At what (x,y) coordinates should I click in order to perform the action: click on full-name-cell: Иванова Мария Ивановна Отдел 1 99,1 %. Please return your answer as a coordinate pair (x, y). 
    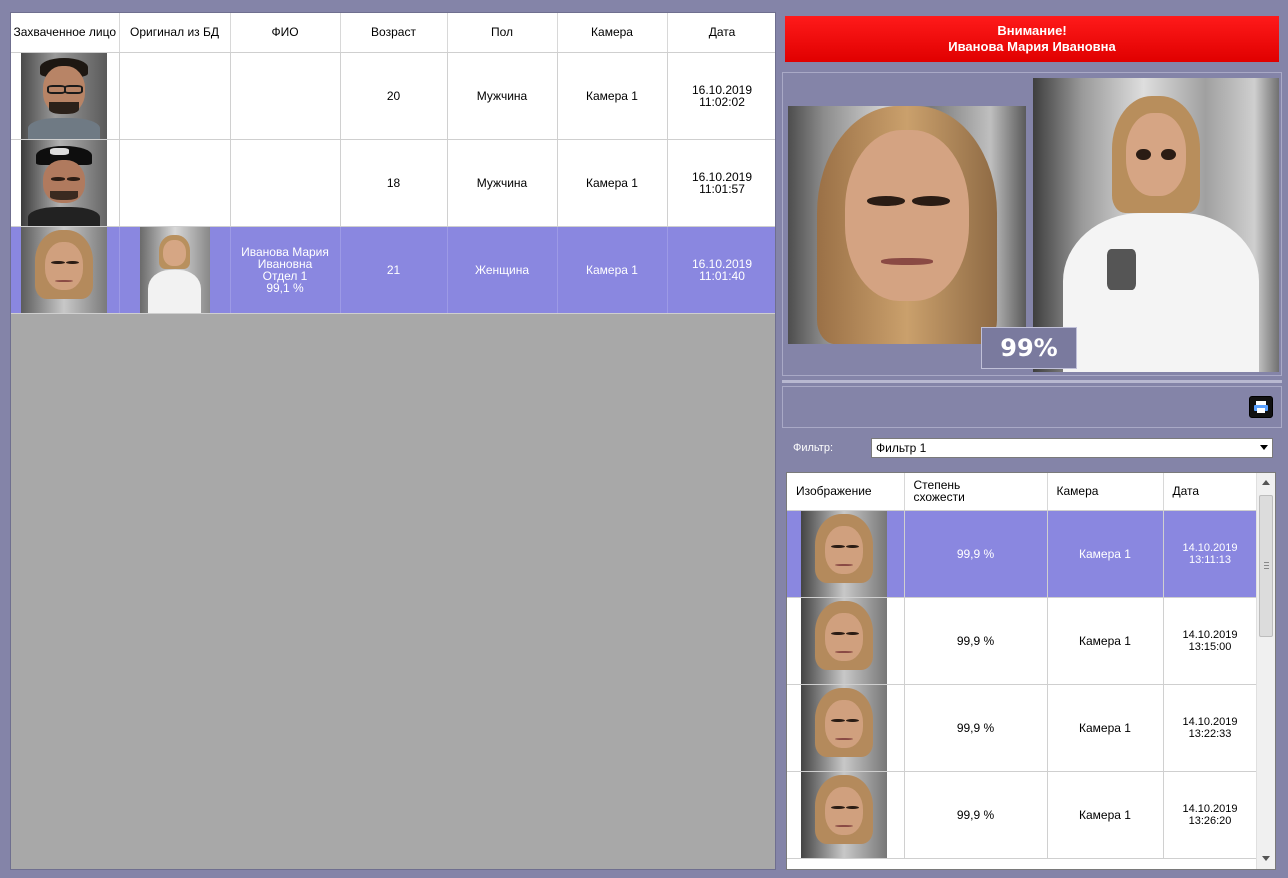
    Looking at the image, I should click on (285, 270).